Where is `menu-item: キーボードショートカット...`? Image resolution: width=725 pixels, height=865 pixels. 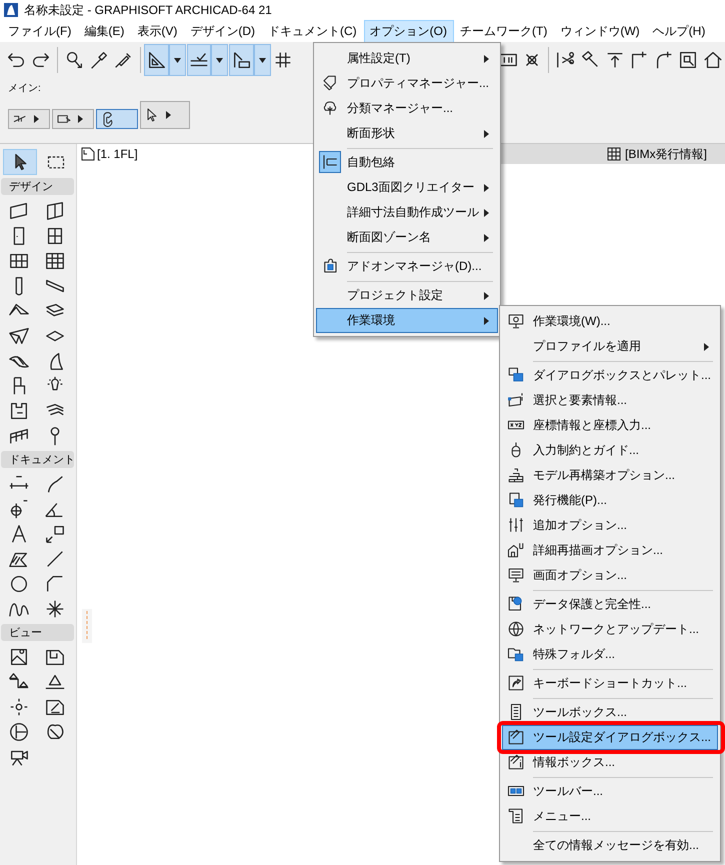
menu-item: キーボードショートカット... is located at coordinates (610, 681).